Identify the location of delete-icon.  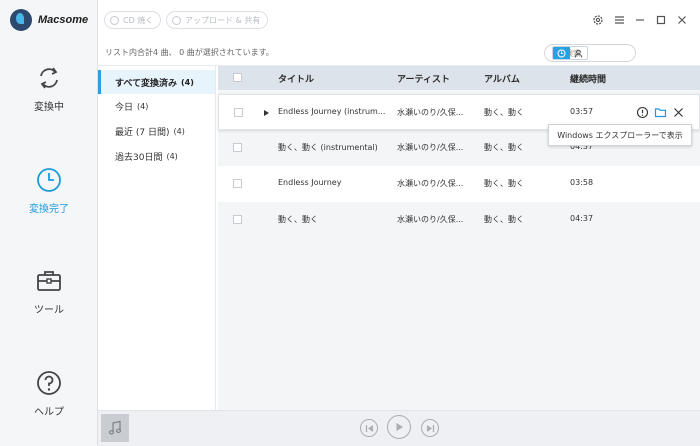
(678, 112).